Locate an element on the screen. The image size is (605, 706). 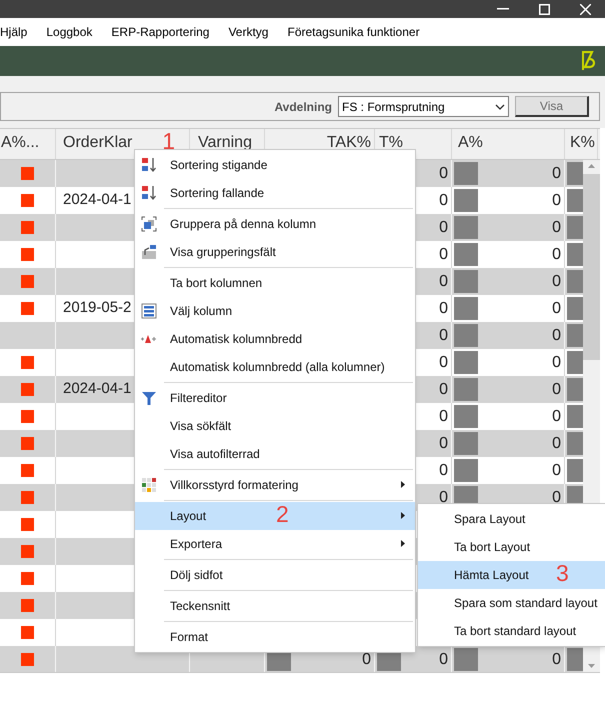
filter-icon is located at coordinates (149, 398).